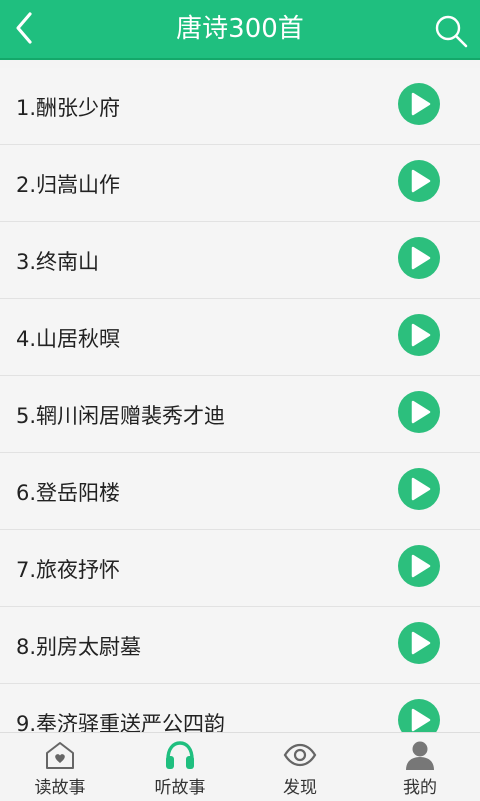 The image size is (480, 801). I want to click on poem-title: 8.别房太尉墓, so click(79, 647).